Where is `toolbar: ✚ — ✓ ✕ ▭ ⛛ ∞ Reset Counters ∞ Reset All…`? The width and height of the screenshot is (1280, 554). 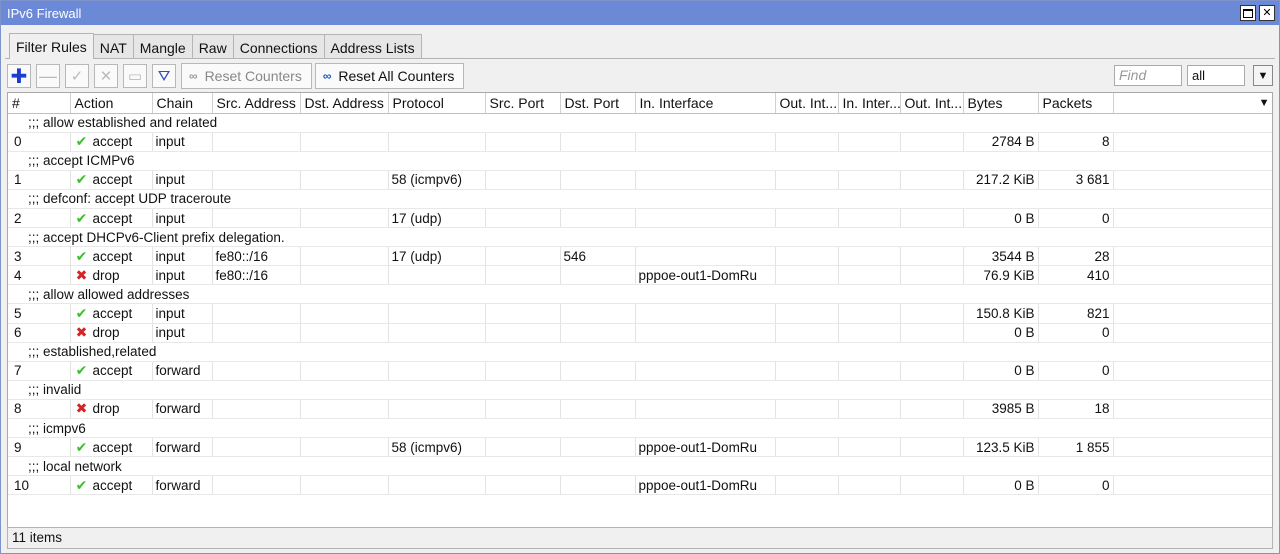
toolbar: ✚ — ✓ ✕ ▭ ⛛ ∞ Reset Counters ∞ Reset All… is located at coordinates (640, 76).